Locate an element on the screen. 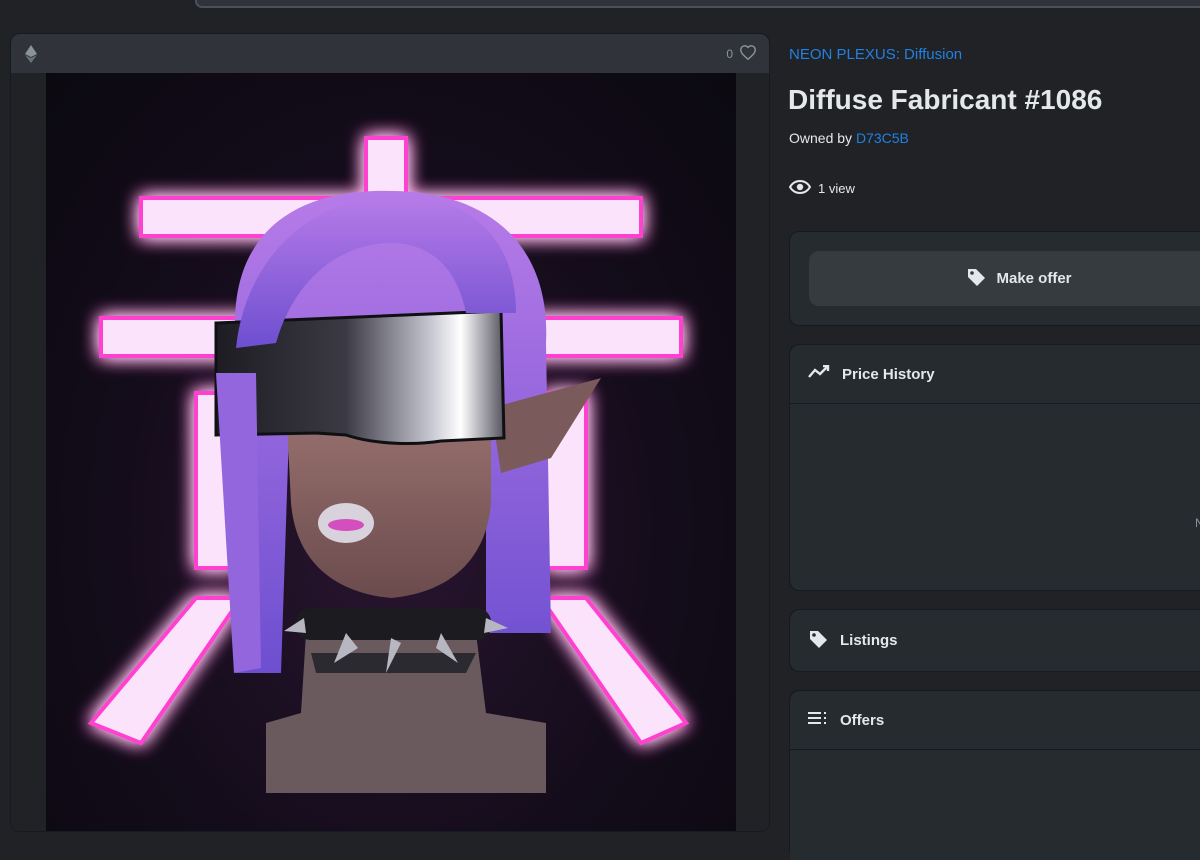  price-history-title: Price History is located at coordinates (888, 374).